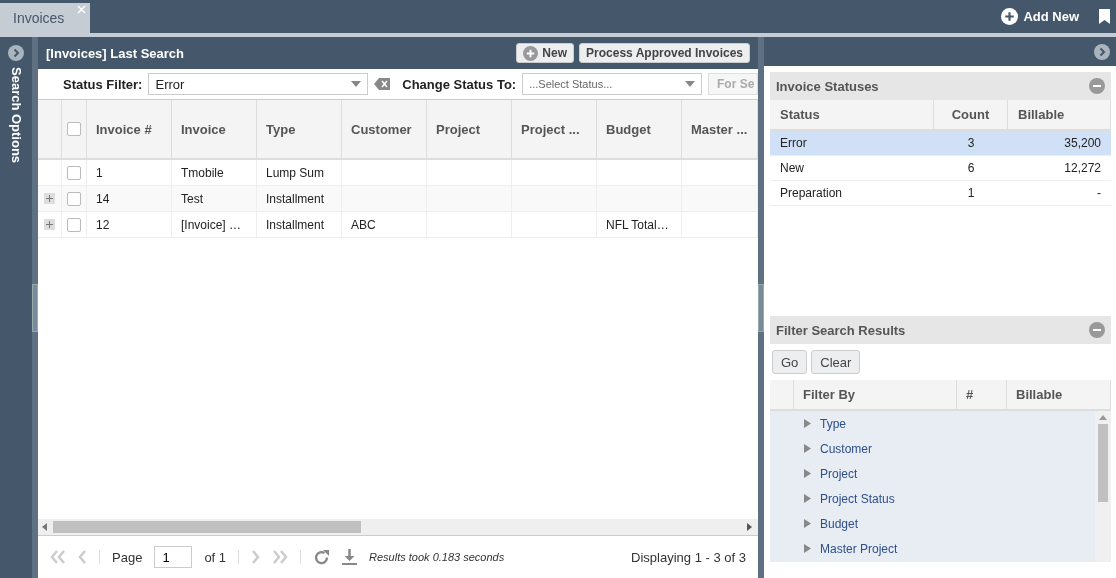  What do you see at coordinates (295, 172) in the screenshot?
I see `table-cell: Lump Sum` at bounding box center [295, 172].